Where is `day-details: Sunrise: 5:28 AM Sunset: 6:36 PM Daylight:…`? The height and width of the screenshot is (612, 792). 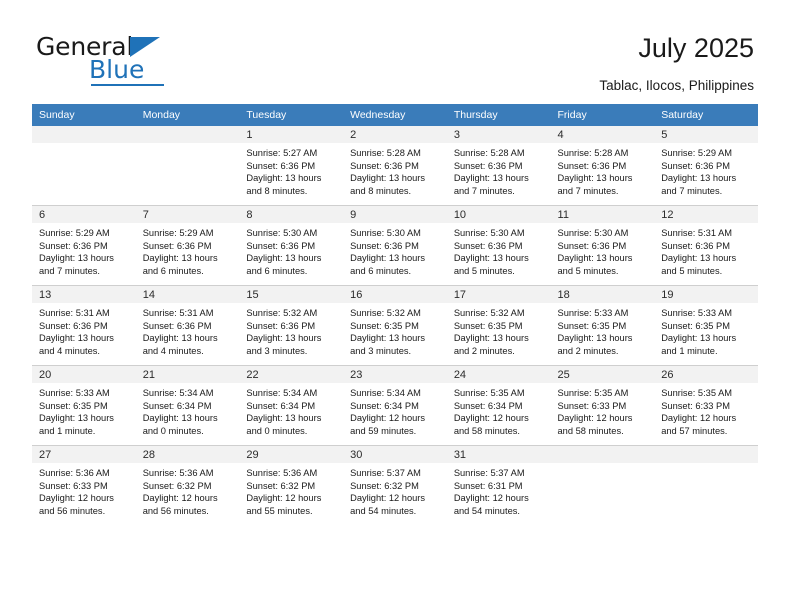 day-details: Sunrise: 5:28 AM Sunset: 6:36 PM Daylight:… is located at coordinates (395, 170).